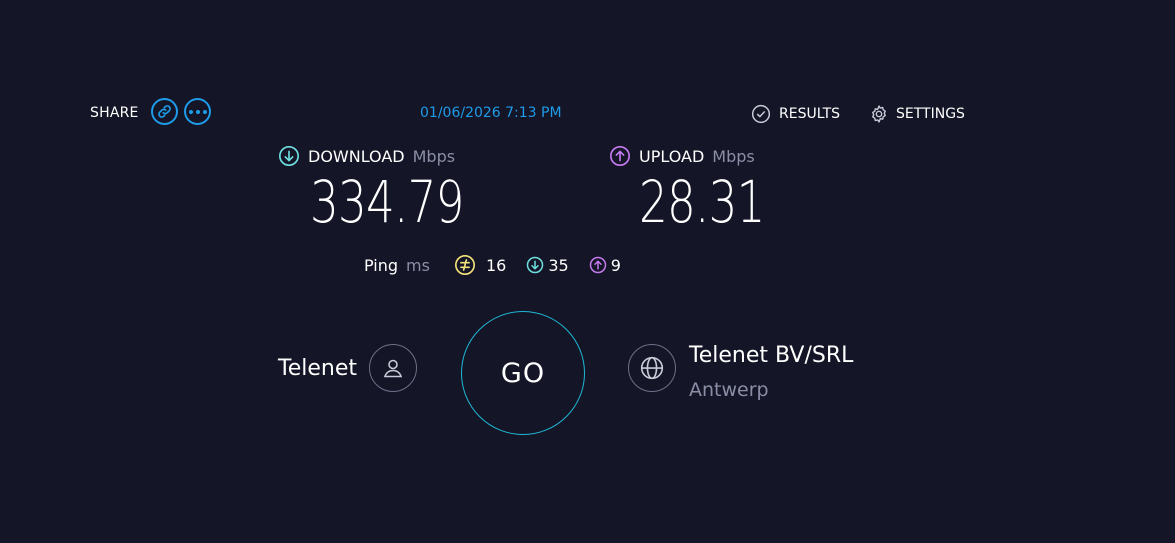 The image size is (1175, 543). Describe the element at coordinates (523, 373) in the screenshot. I see `go-button: GO` at that location.